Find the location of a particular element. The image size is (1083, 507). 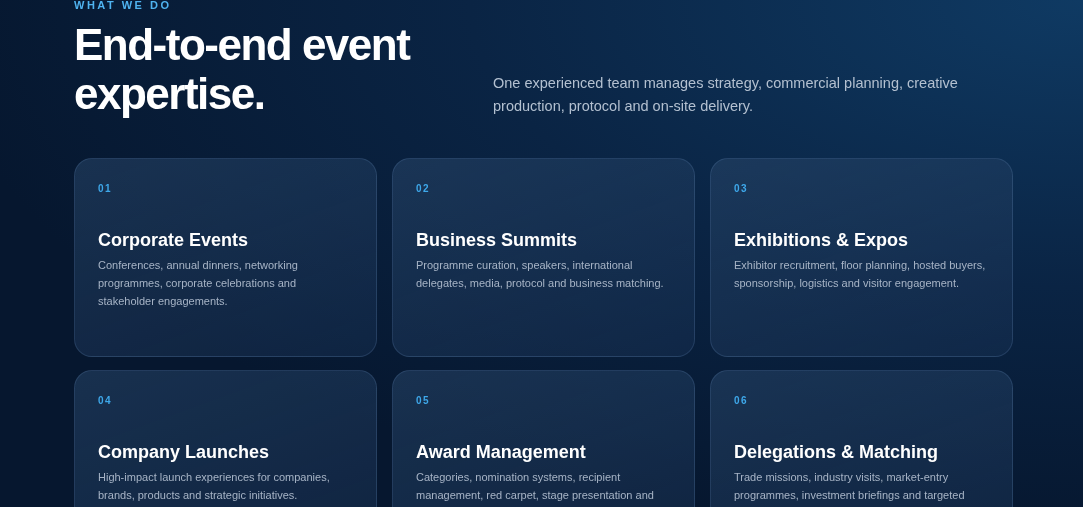

card-description: Exhibitor recruitment, floor planning, hosted buyers, sponsorship, logistics and visitor engagement. is located at coordinates (860, 274).